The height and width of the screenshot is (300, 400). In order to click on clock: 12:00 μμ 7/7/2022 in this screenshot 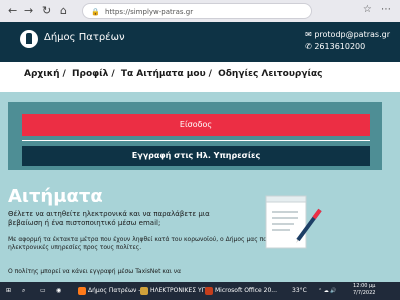, I will do `click(364, 289)`.